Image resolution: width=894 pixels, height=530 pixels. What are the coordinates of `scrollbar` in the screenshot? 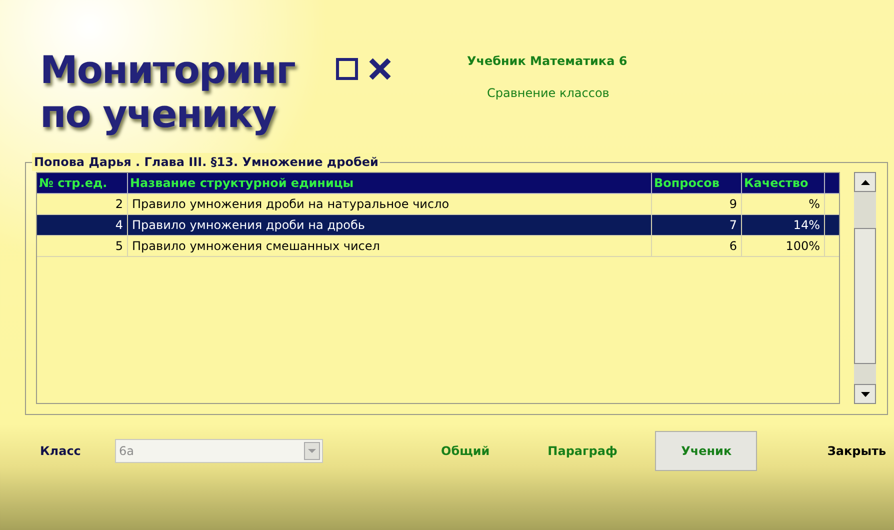 It's located at (865, 288).